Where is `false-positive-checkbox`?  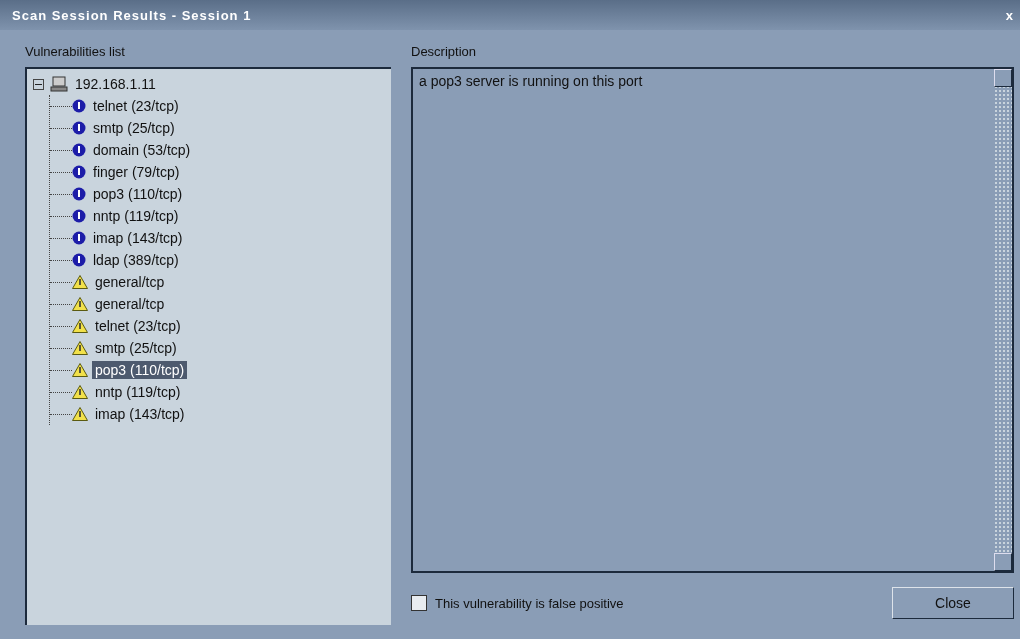
false-positive-checkbox is located at coordinates (419, 603).